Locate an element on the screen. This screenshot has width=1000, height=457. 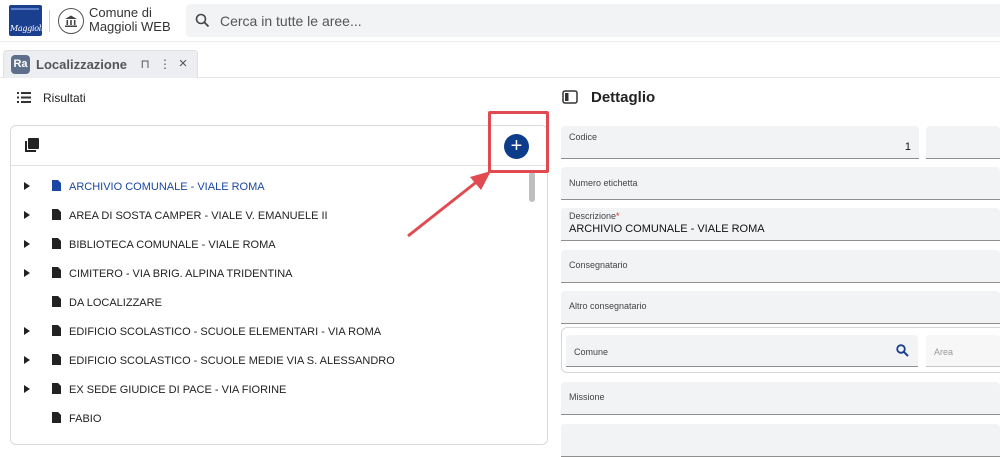
missione-label: Missione is located at coordinates (587, 397).